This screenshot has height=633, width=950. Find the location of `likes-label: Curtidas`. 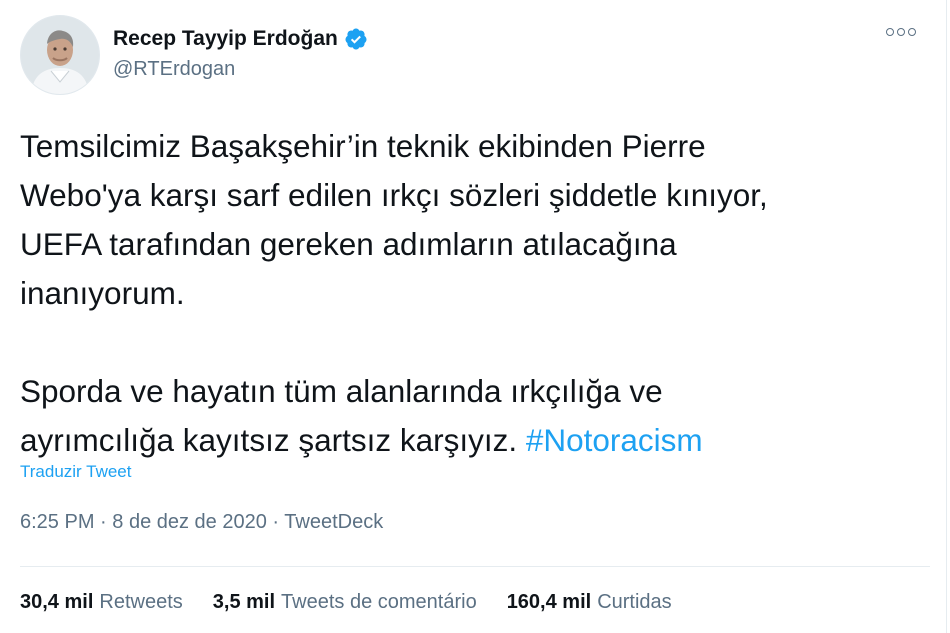

likes-label: Curtidas is located at coordinates (634, 602).